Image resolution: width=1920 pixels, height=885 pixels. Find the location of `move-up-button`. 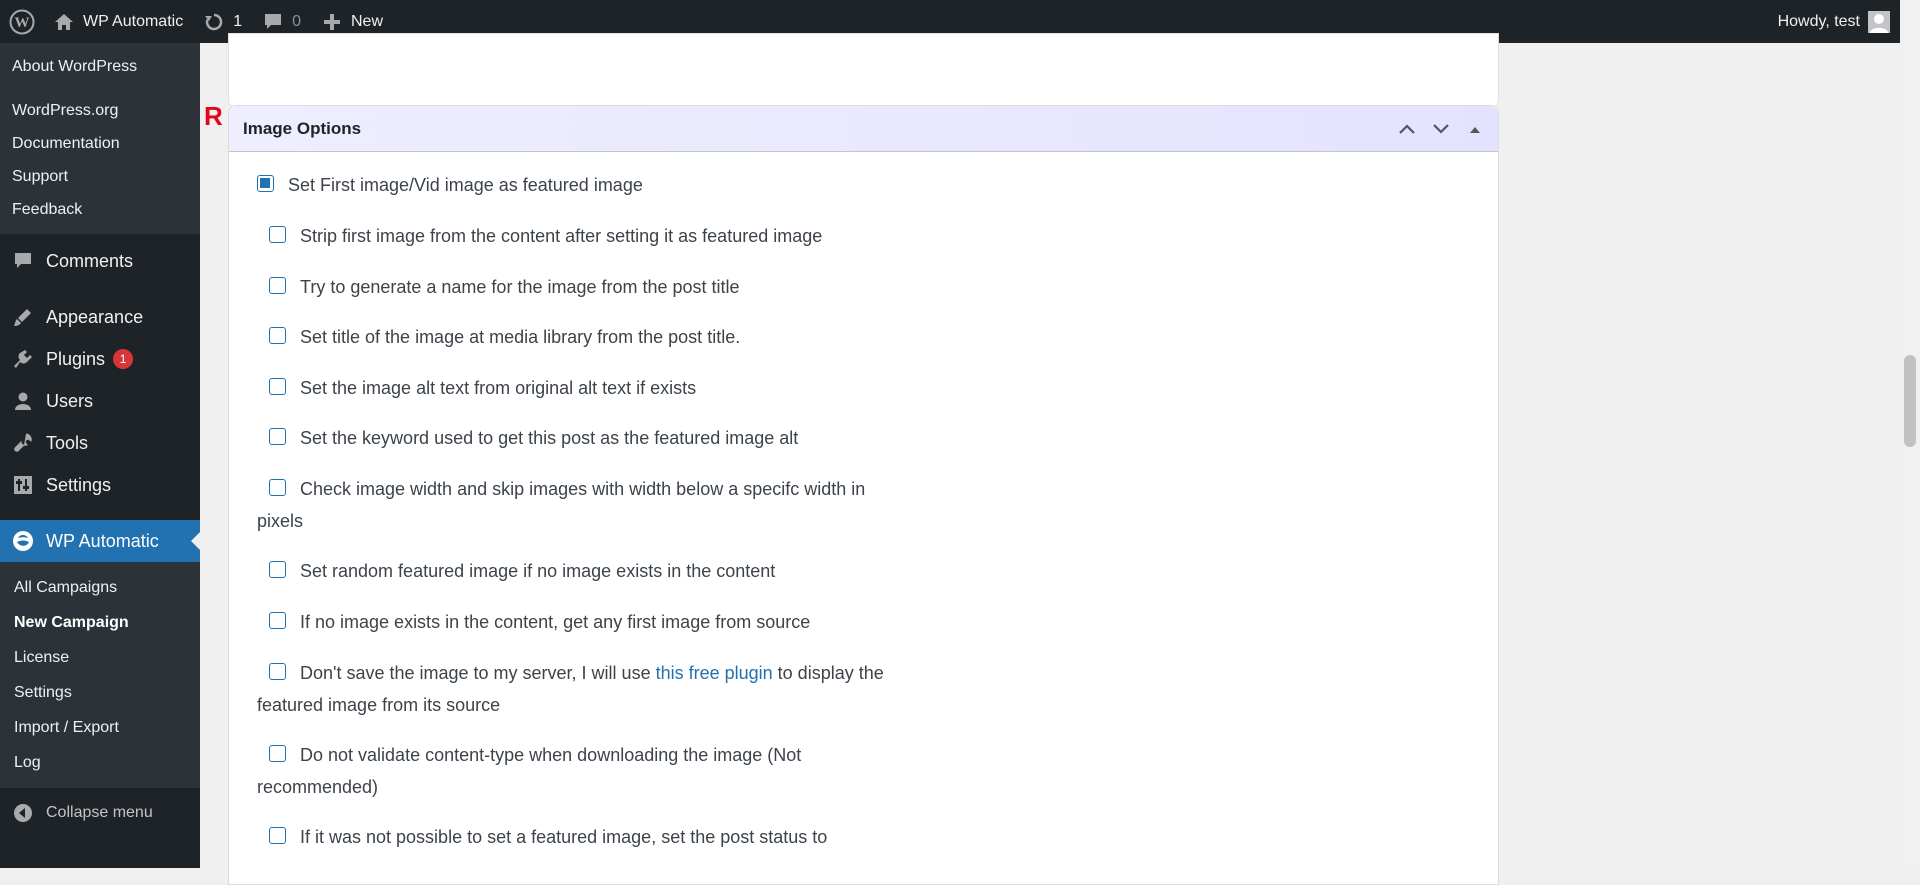

move-up-button is located at coordinates (1407, 129).